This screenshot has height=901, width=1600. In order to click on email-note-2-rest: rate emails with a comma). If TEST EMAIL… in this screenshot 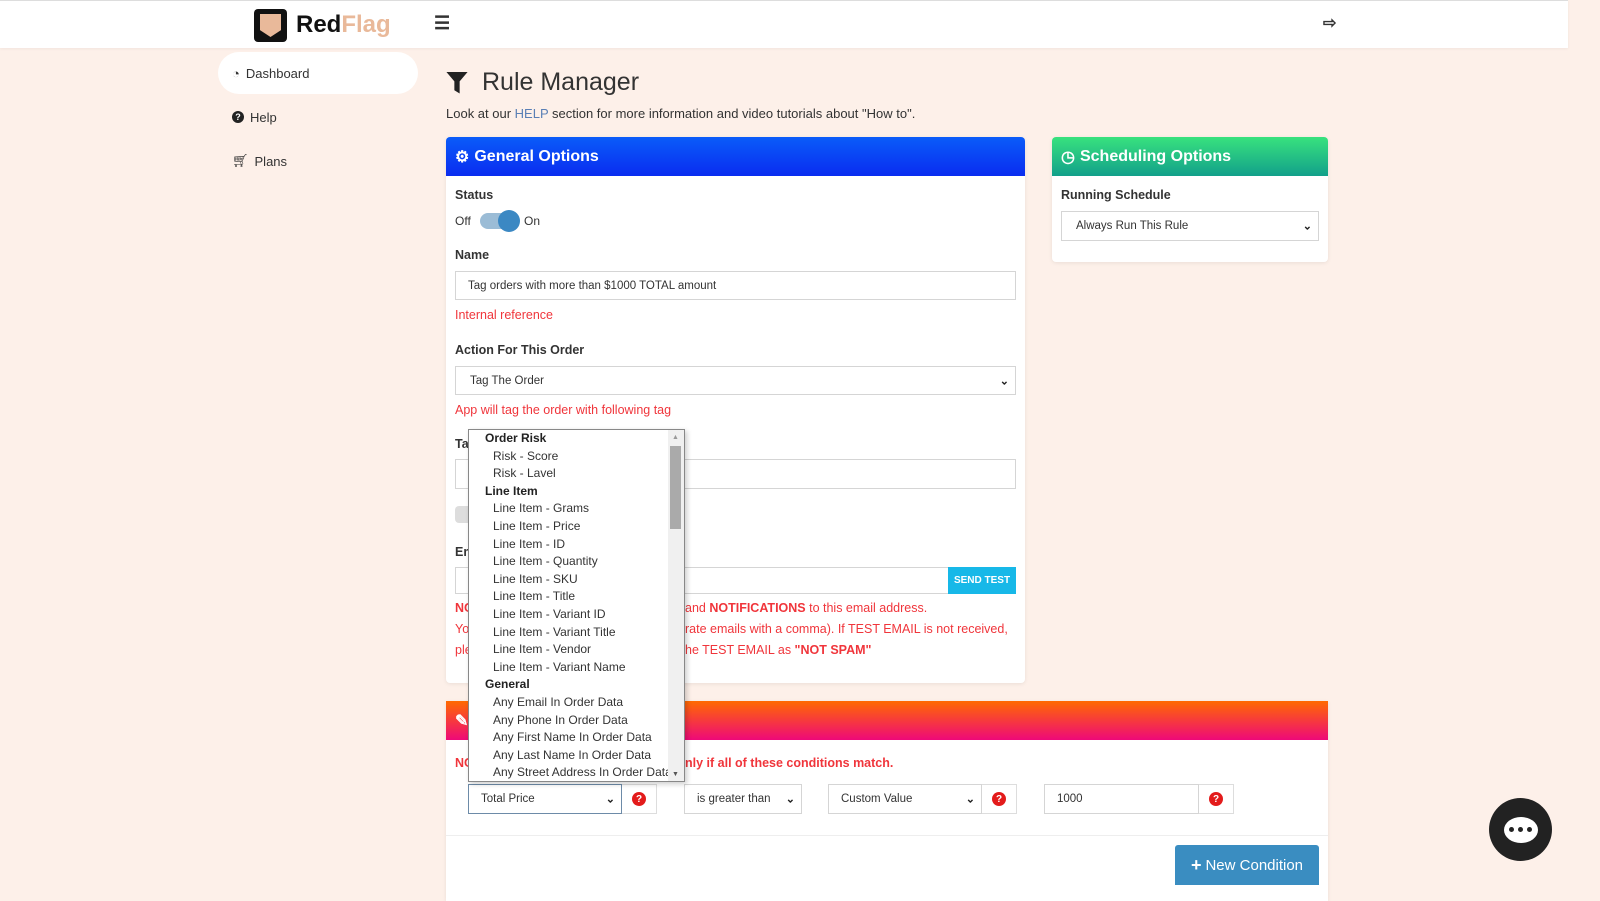, I will do `click(846, 629)`.